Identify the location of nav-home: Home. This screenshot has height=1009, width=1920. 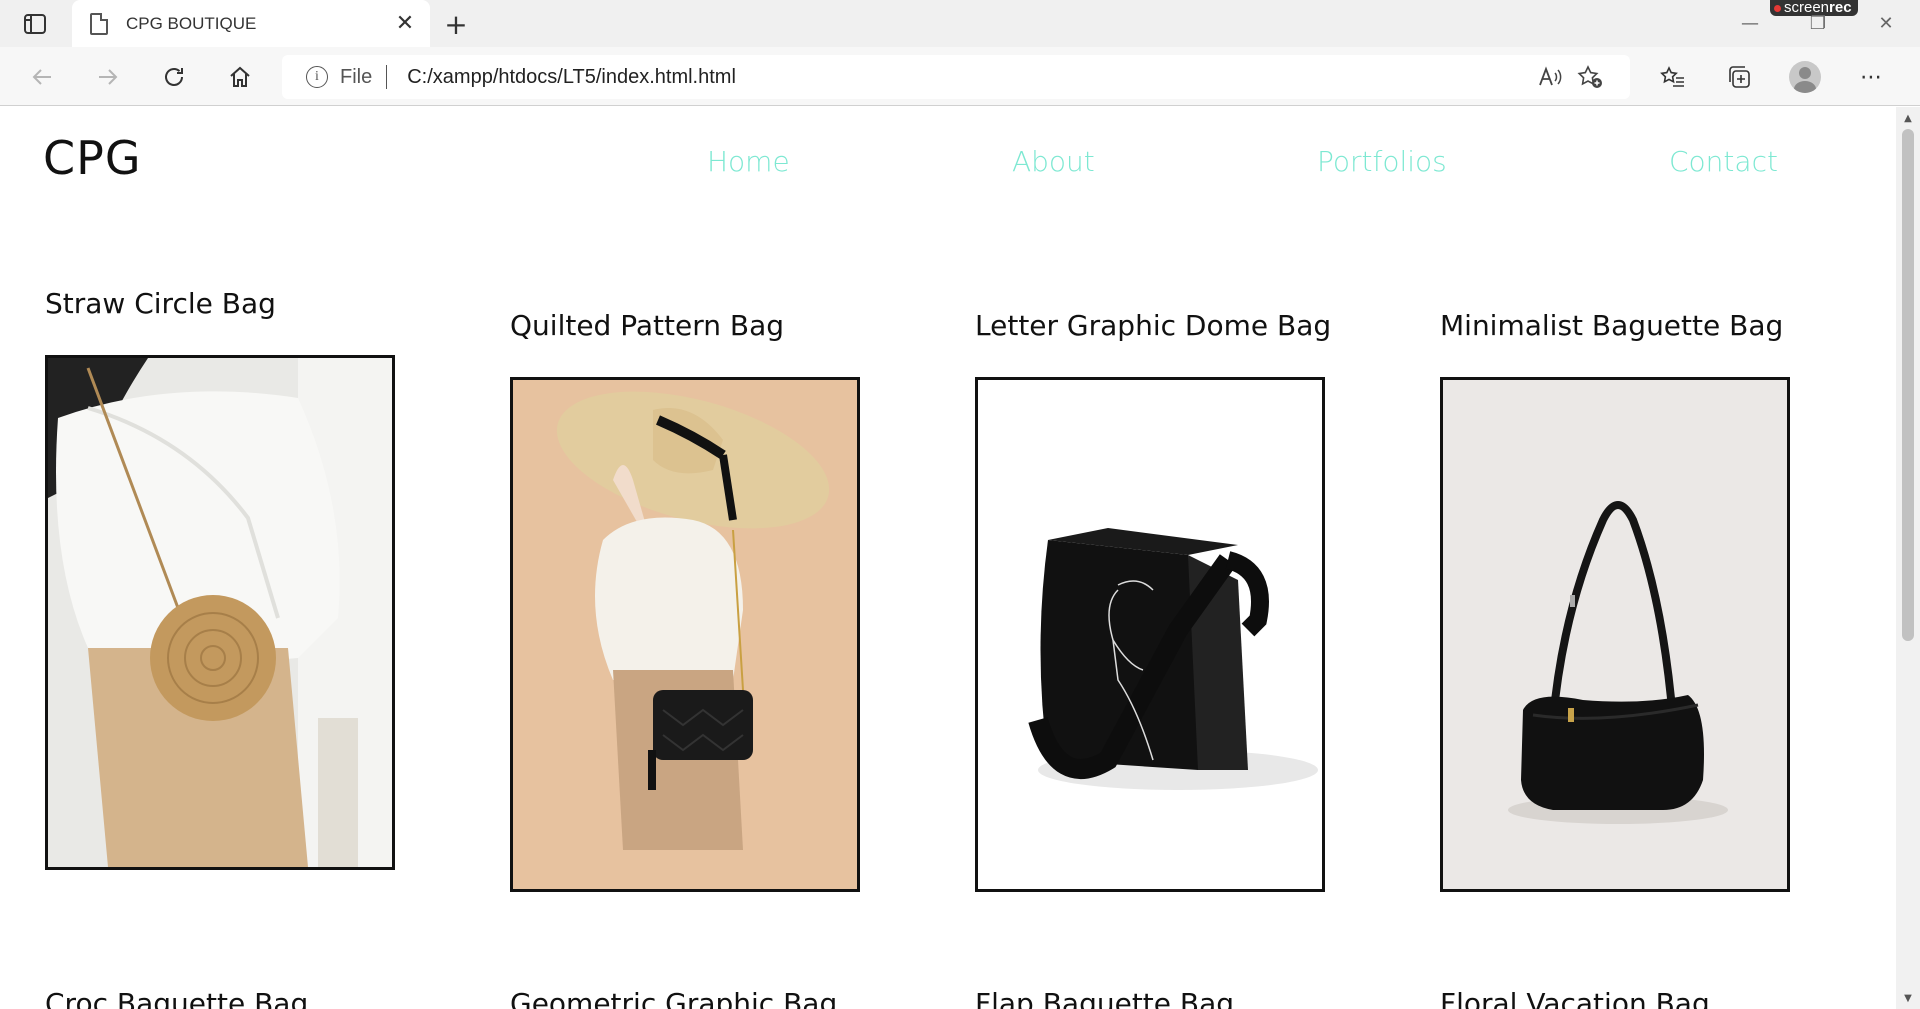
(748, 161).